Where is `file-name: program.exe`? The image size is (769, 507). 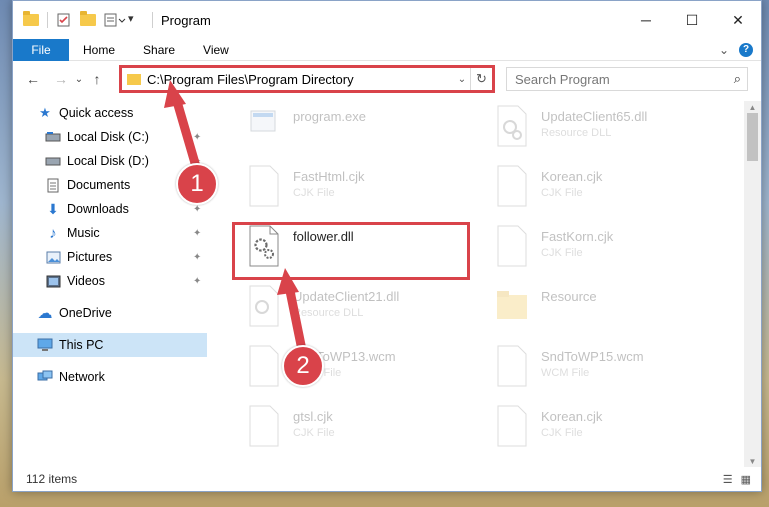
file-name: program.exe is located at coordinates (329, 116).